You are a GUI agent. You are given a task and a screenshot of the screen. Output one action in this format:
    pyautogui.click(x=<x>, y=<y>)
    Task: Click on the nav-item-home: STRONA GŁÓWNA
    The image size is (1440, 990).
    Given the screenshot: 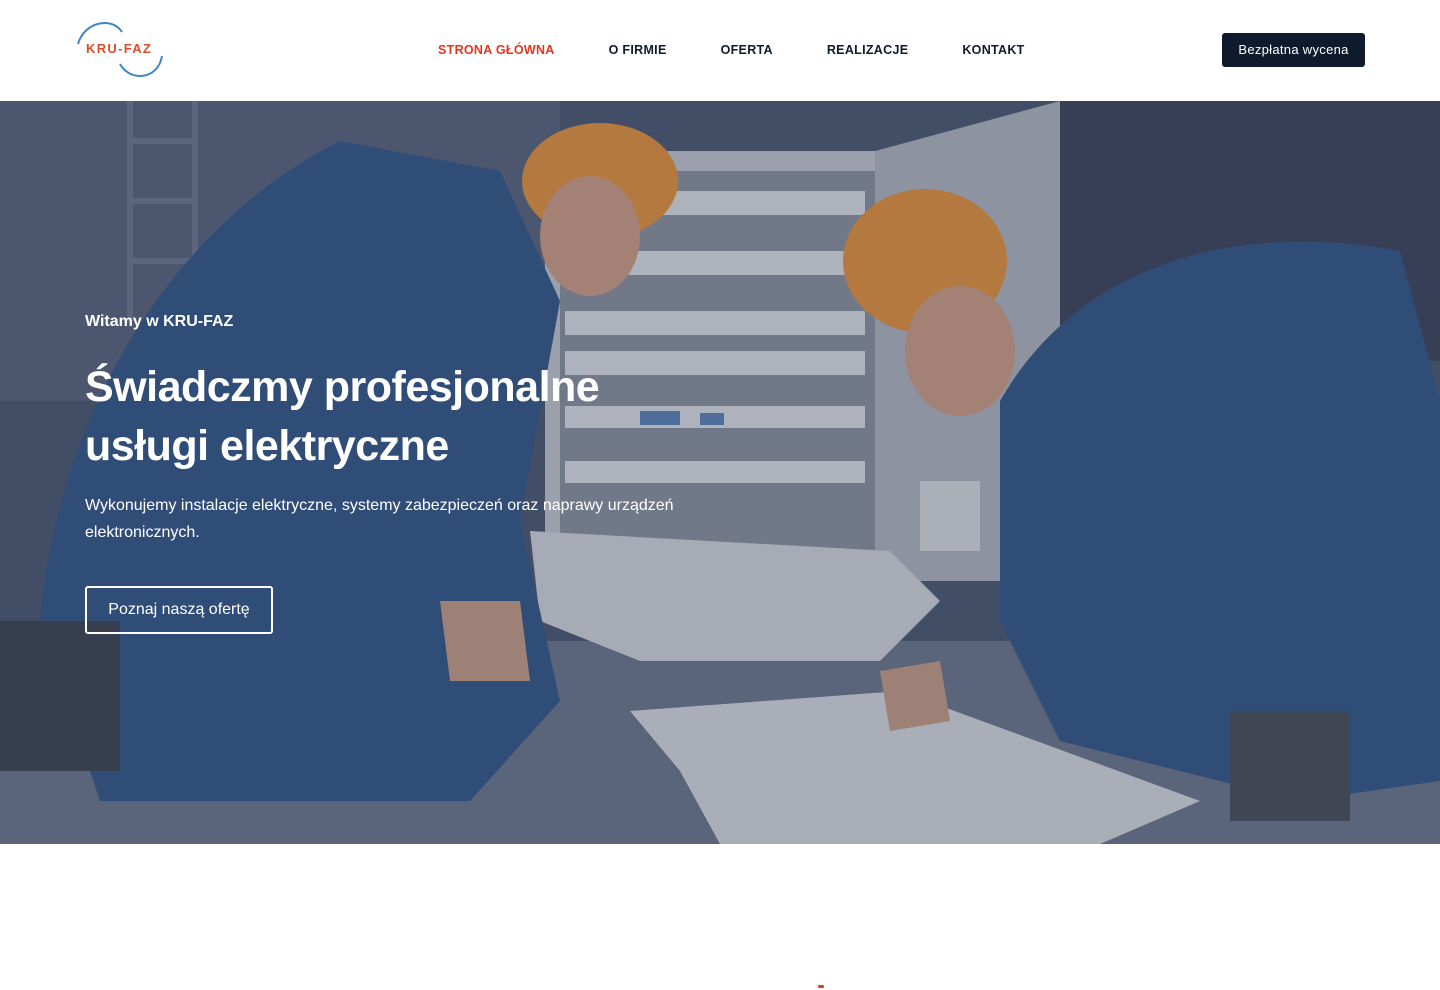 What is the action you would take?
    pyautogui.click(x=496, y=50)
    